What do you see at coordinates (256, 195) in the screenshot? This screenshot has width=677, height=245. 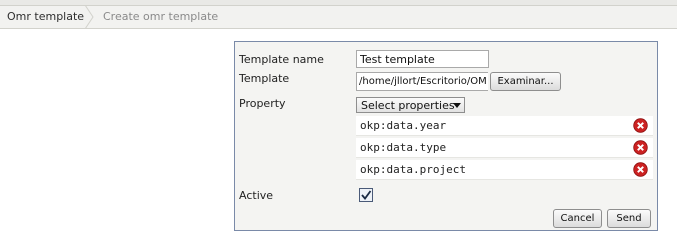 I see `active-label: Active` at bounding box center [256, 195].